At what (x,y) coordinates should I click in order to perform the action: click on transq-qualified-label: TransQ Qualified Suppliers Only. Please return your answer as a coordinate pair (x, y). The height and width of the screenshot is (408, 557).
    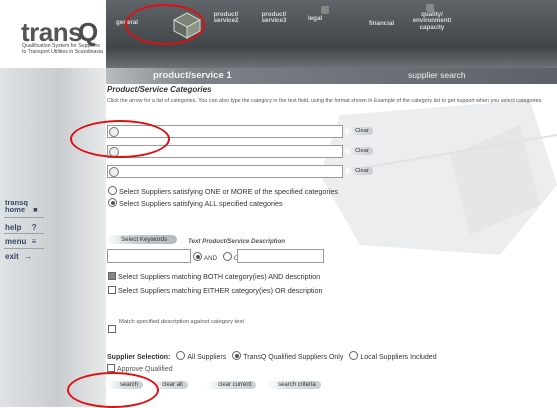
    Looking at the image, I should click on (293, 357).